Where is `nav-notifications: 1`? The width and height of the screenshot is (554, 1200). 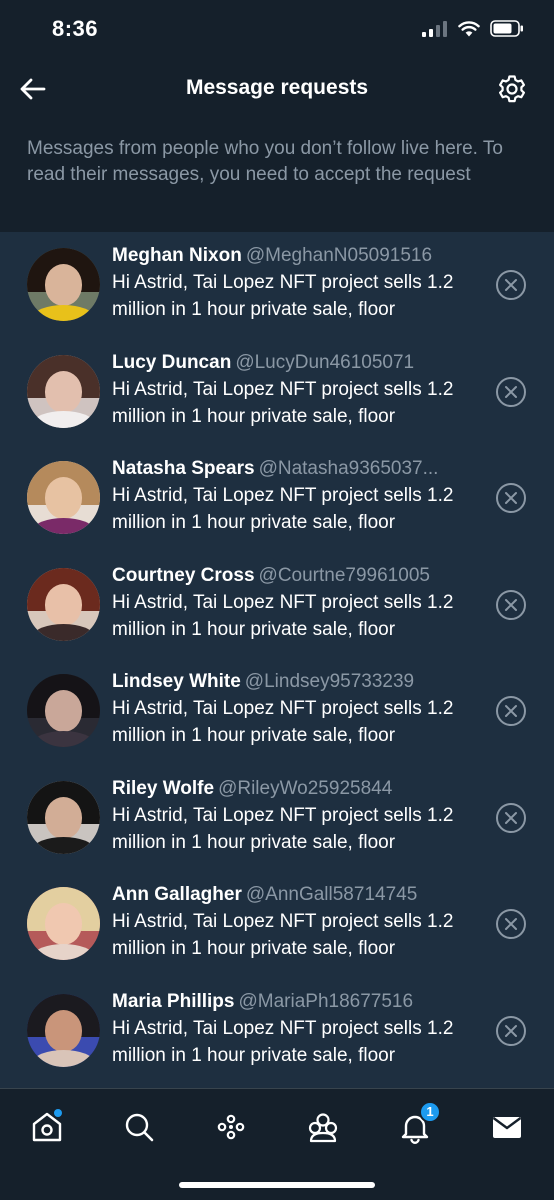 nav-notifications: 1 is located at coordinates (418, 1124).